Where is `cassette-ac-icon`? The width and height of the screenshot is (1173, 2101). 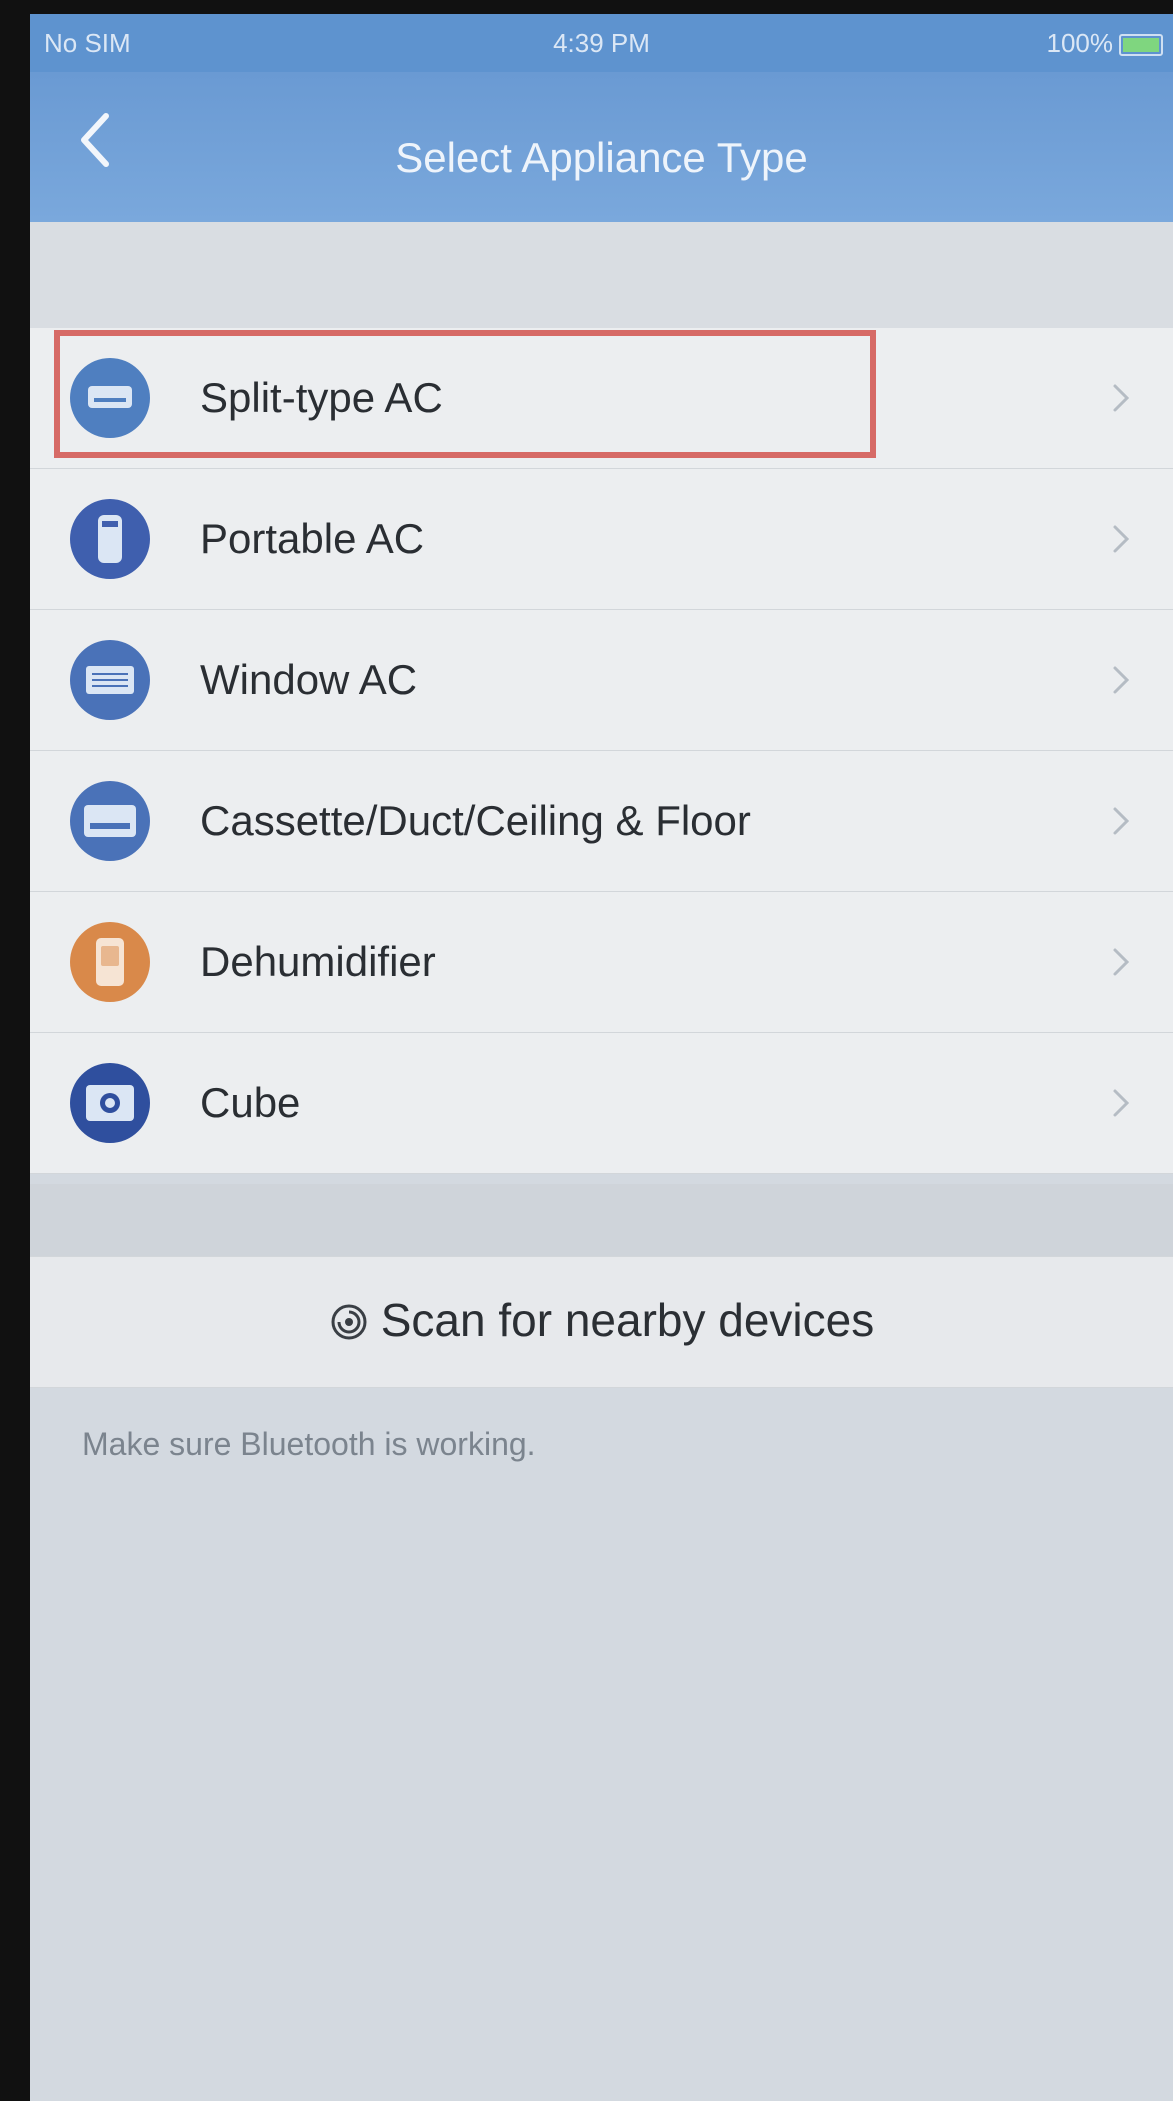 cassette-ac-icon is located at coordinates (110, 821).